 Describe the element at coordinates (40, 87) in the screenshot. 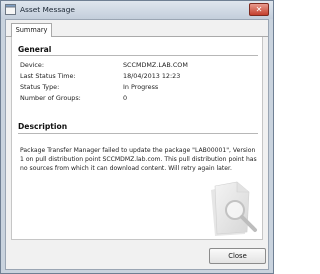

I see `status-type-label: Status Type:` at that location.